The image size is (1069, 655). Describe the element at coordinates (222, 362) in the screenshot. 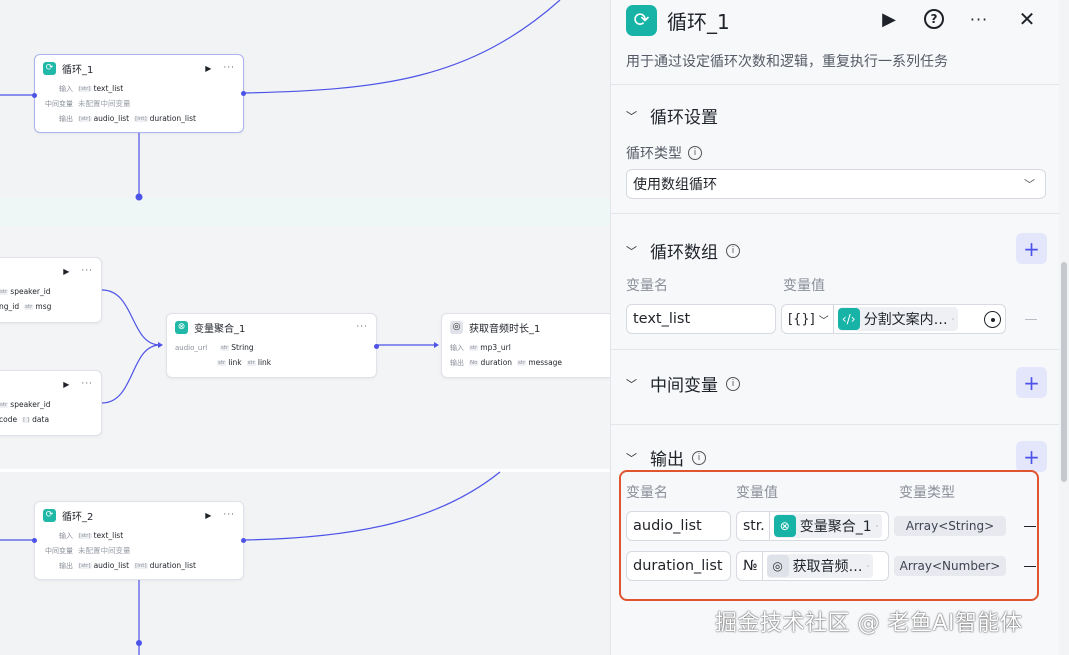

I see `type-tag: str` at that location.